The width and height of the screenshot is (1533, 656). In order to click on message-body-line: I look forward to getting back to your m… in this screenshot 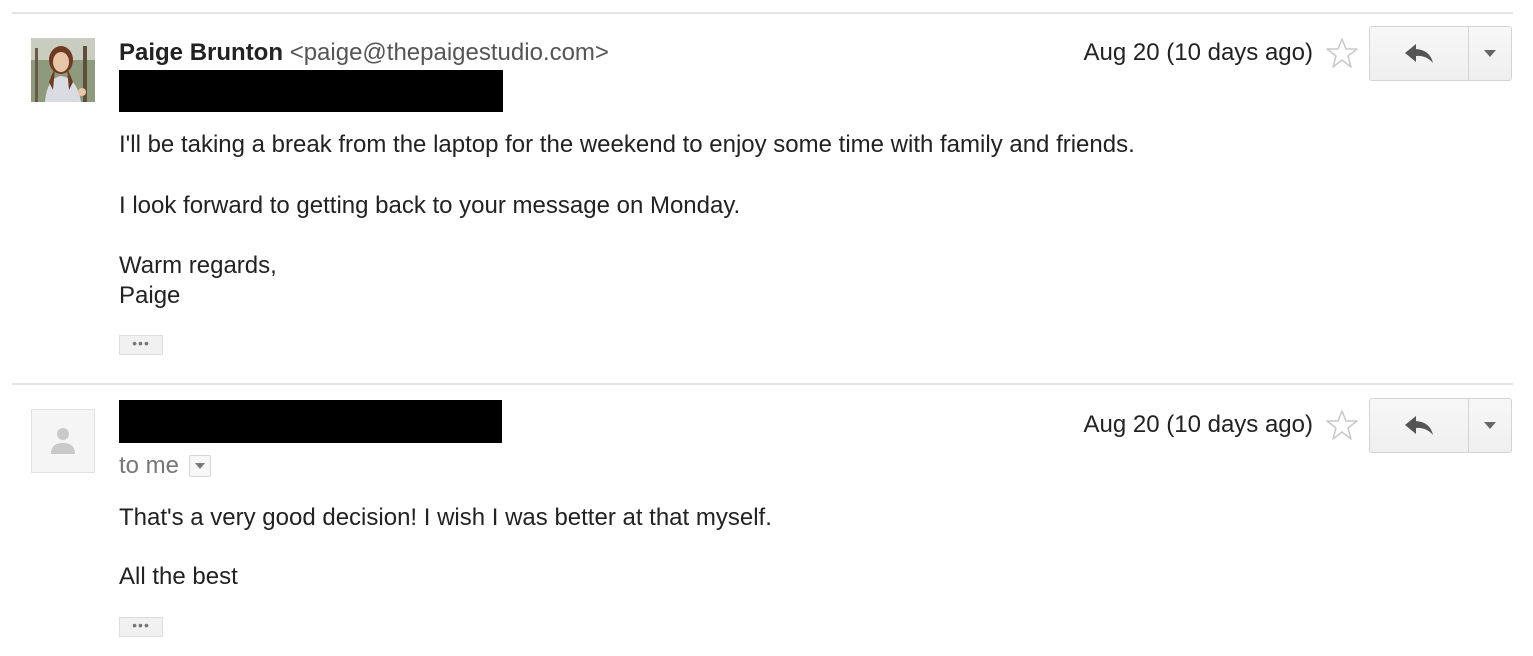, I will do `click(430, 205)`.